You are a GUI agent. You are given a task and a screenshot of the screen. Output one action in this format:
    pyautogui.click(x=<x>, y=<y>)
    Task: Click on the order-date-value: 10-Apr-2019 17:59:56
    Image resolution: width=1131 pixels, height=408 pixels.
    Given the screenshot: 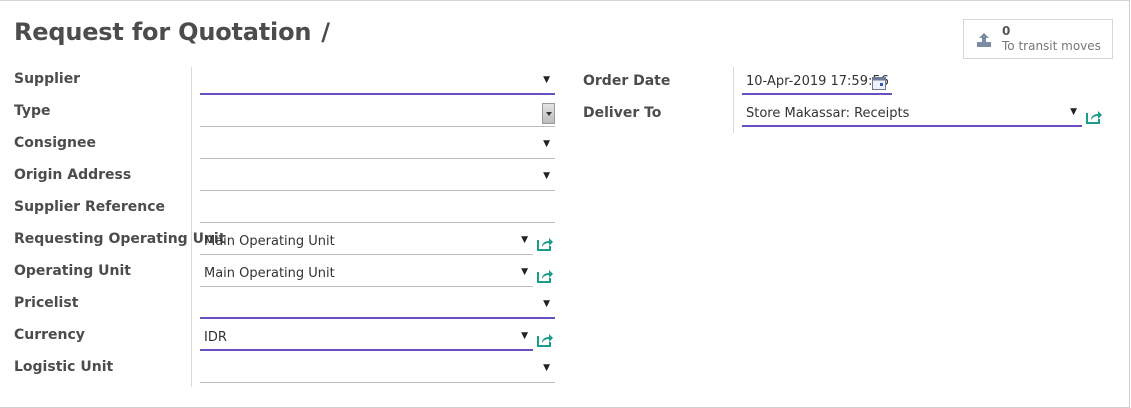 What is the action you would take?
    pyautogui.click(x=817, y=81)
    